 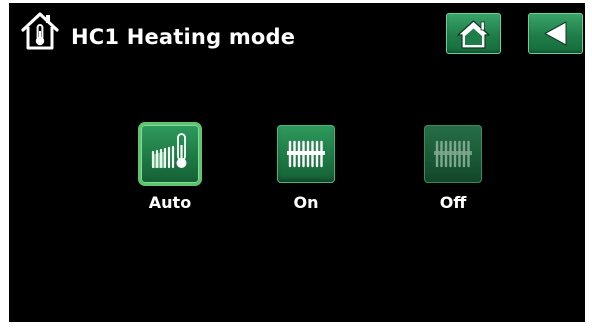 I want to click on home-icon, so click(x=473, y=34).